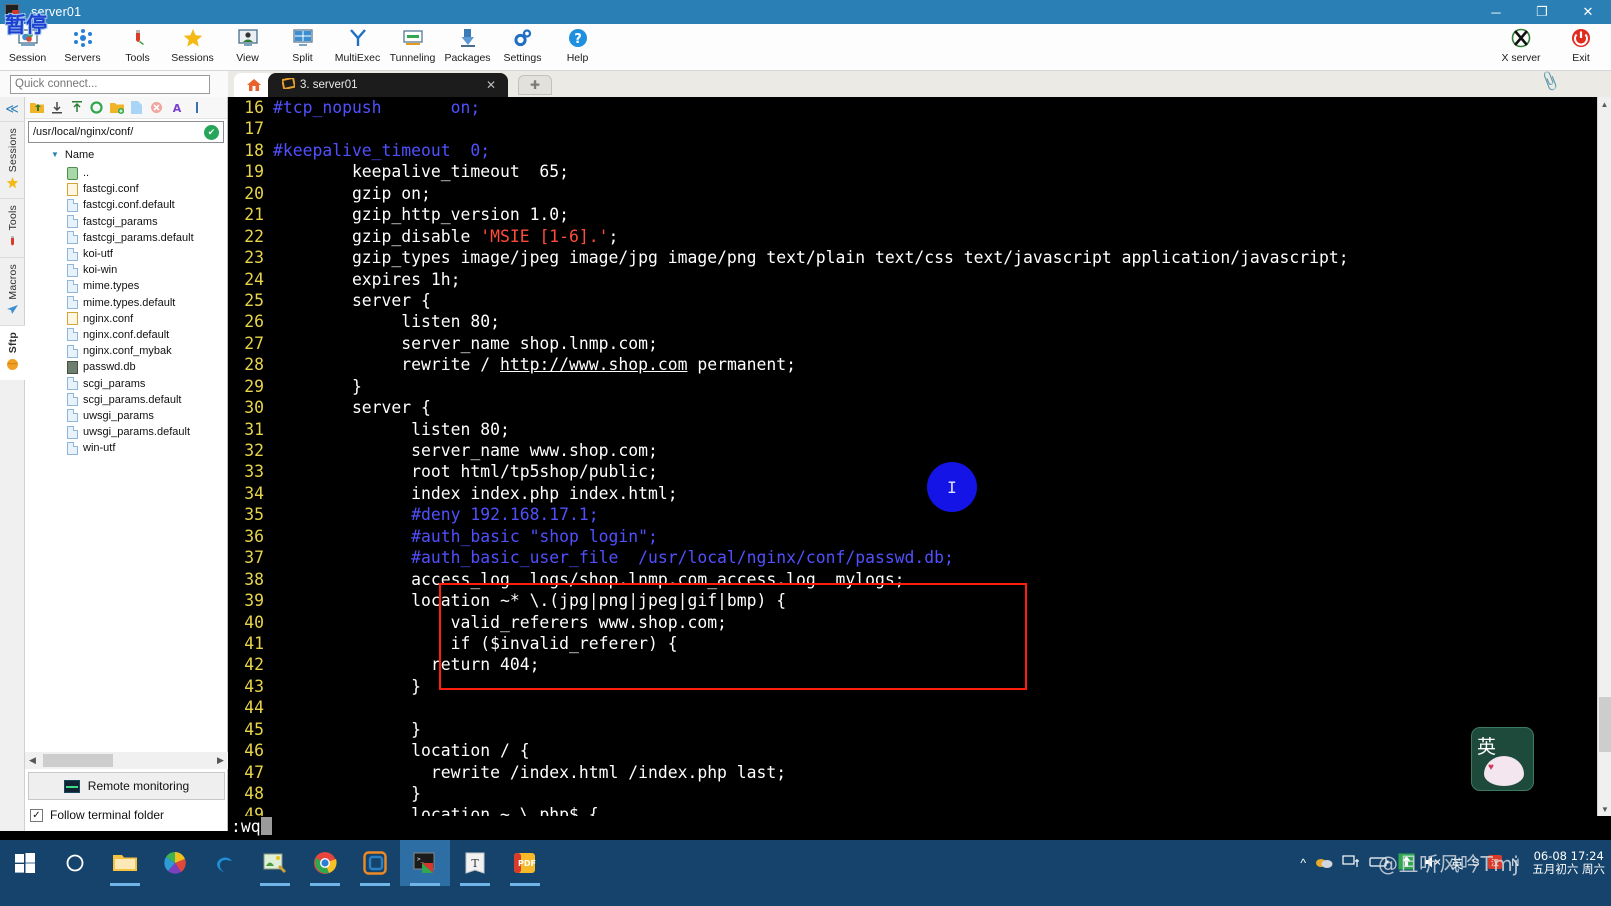 The width and height of the screenshot is (1611, 906). I want to click on file-row: fastcgi_params, so click(126, 222).